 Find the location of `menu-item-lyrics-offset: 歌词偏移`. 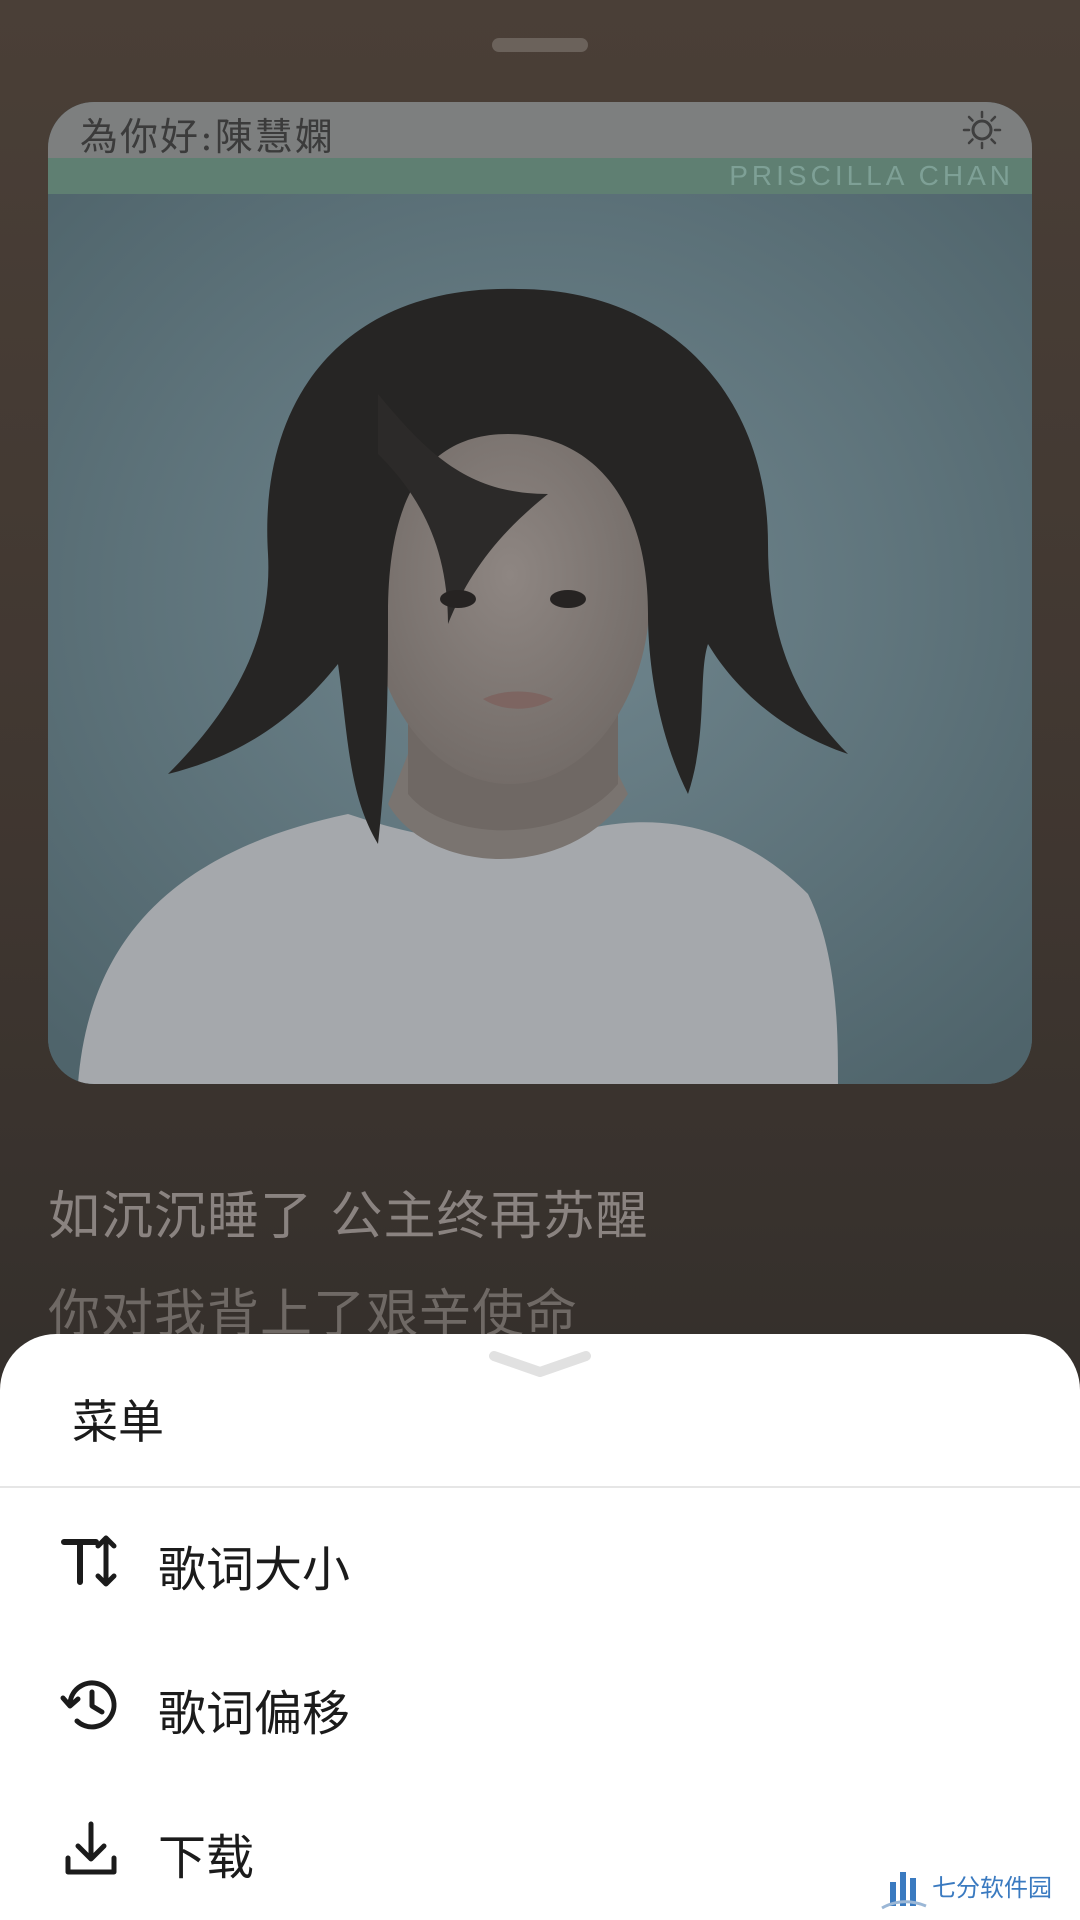

menu-item-lyrics-offset: 歌词偏移 is located at coordinates (540, 1705).